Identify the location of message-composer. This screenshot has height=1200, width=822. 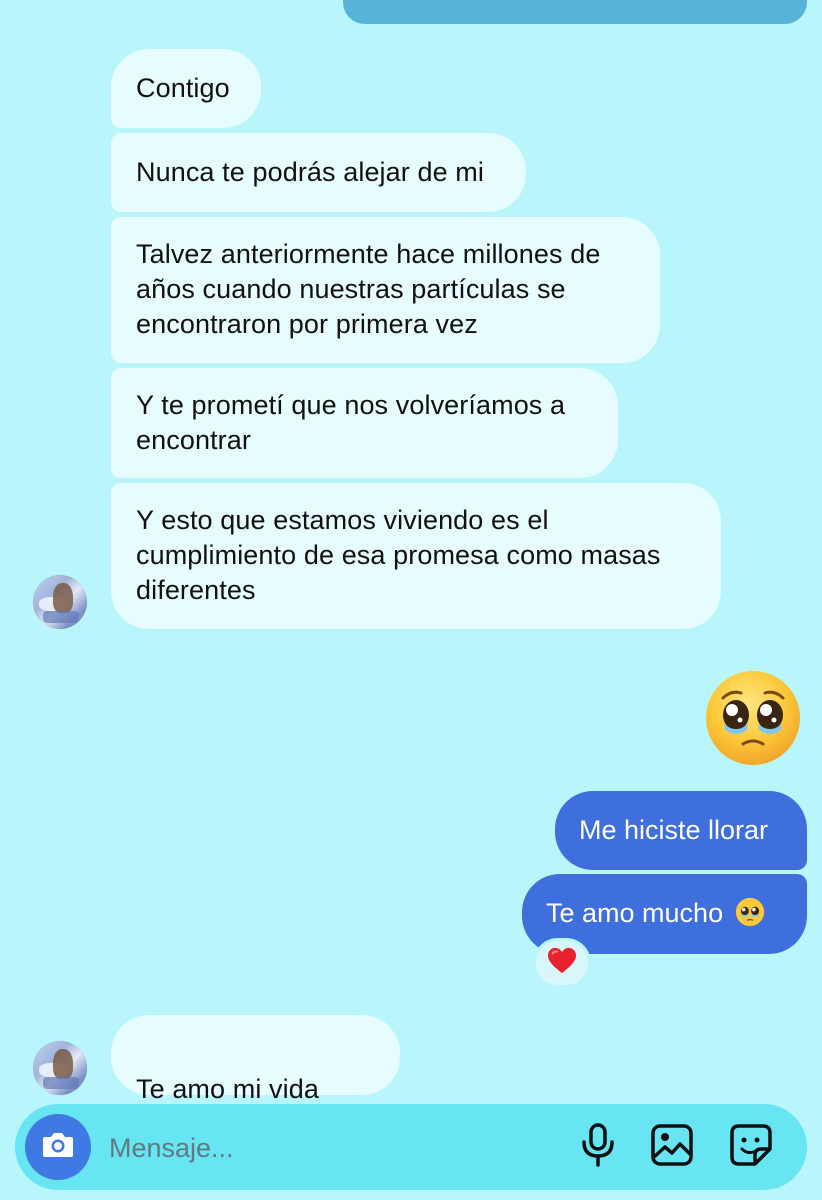
(411, 1147).